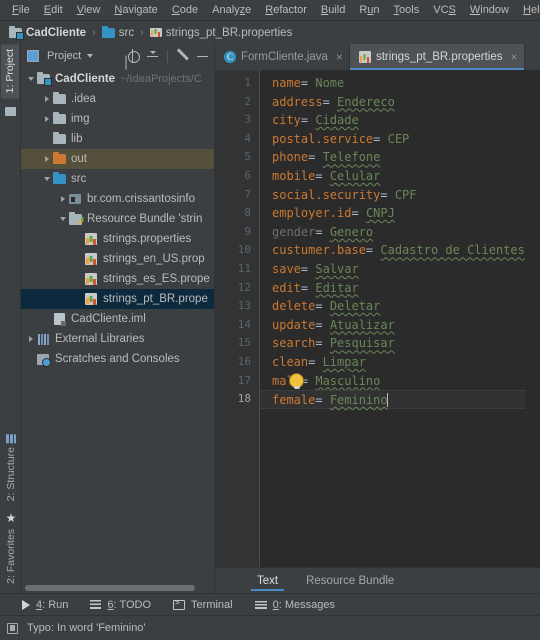 The image size is (540, 640). Describe the element at coordinates (117, 199) in the screenshot. I see `tree-node-br-com-crissantosinfo: br.com.crissantosinfo` at that location.